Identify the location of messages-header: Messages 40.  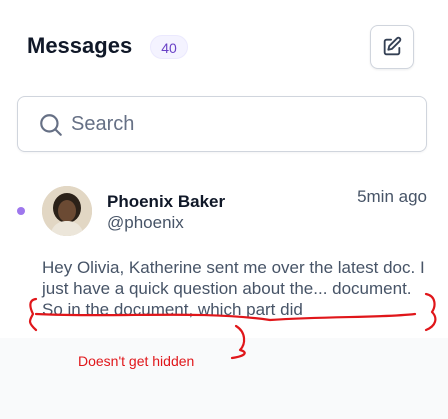
(221, 46).